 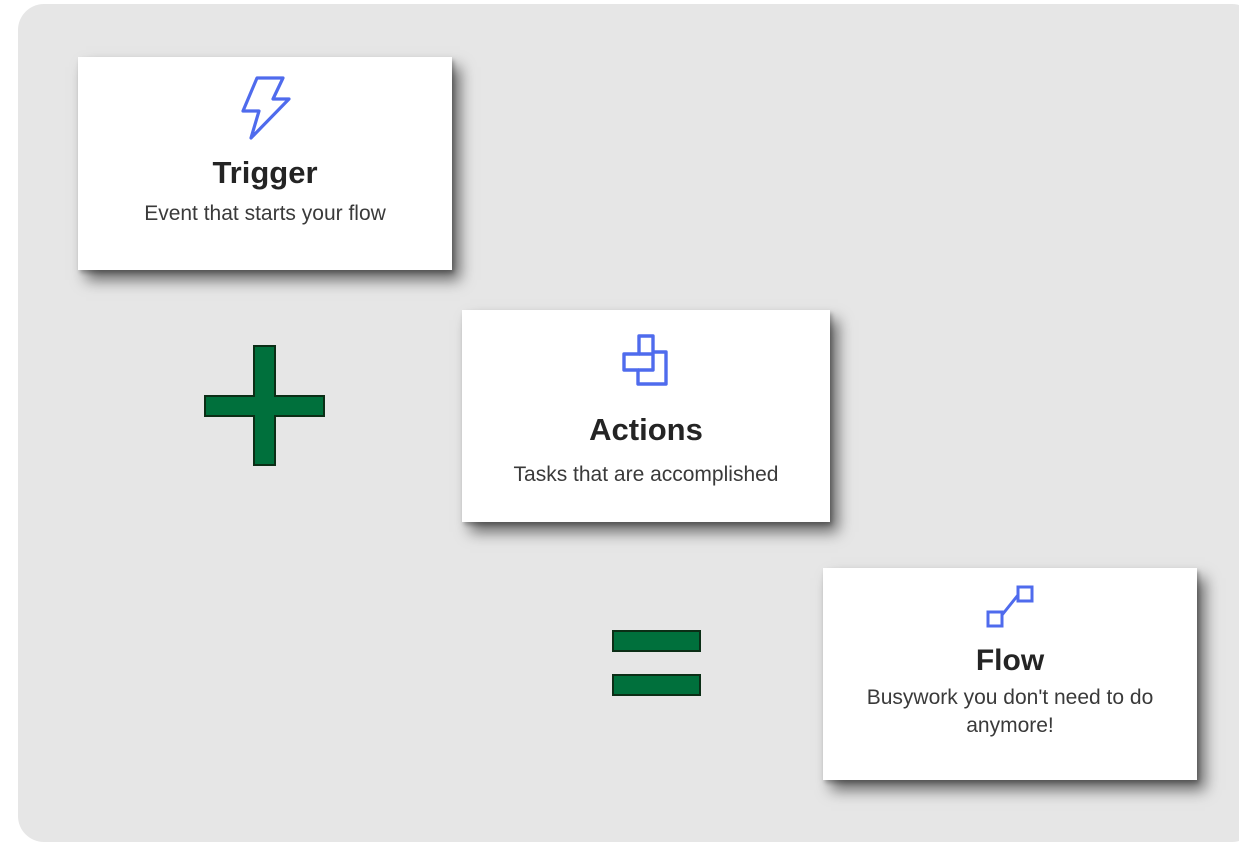 I want to click on flow-connector-icon, so click(x=1010, y=606).